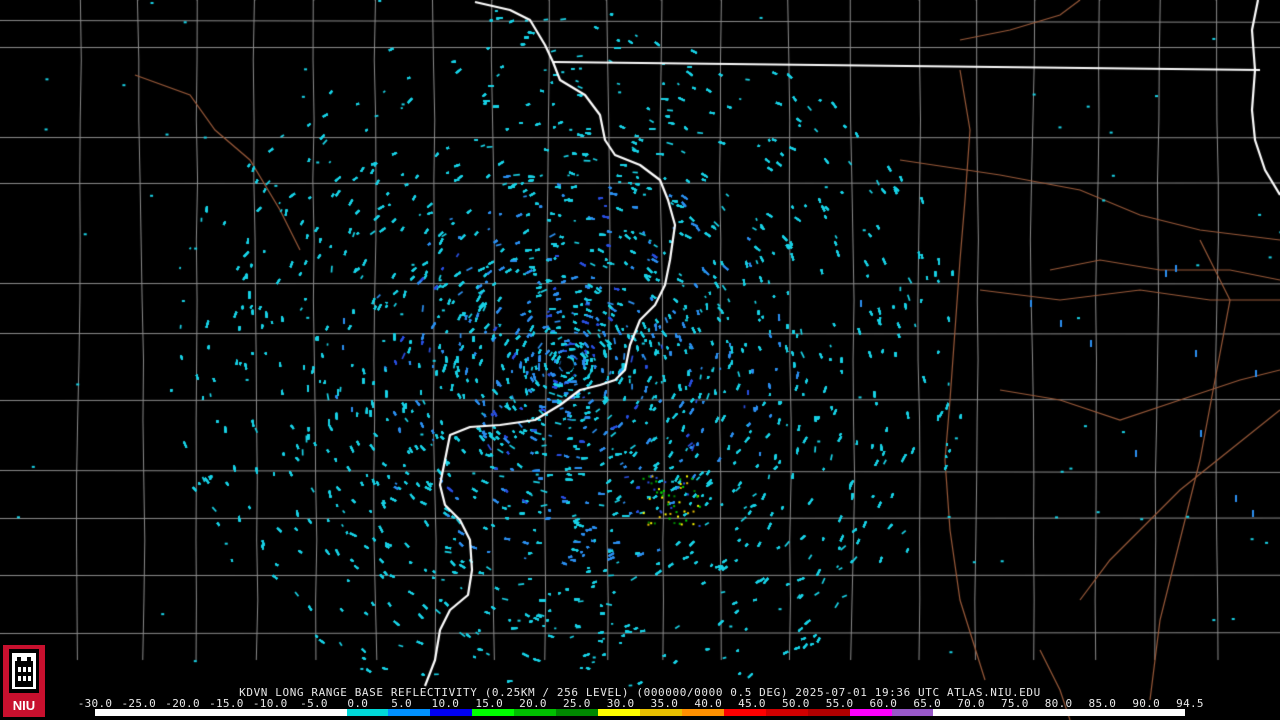 The image size is (1280, 720). Describe the element at coordinates (883, 703) in the screenshot. I see `legend-tick: 60.0` at that location.